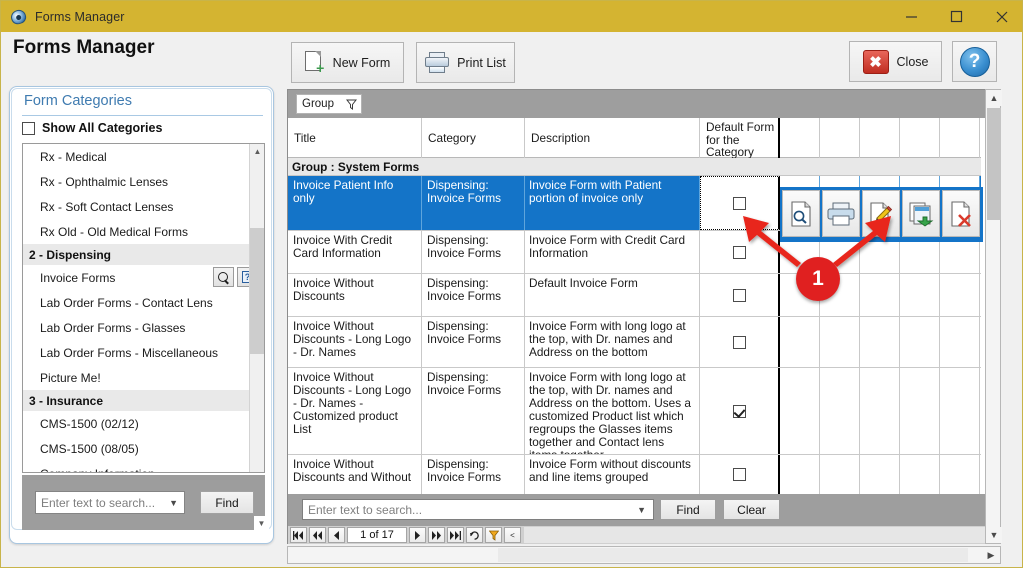 This screenshot has height=568, width=1023. I want to click on sidebar-find-button: Find, so click(227, 502).